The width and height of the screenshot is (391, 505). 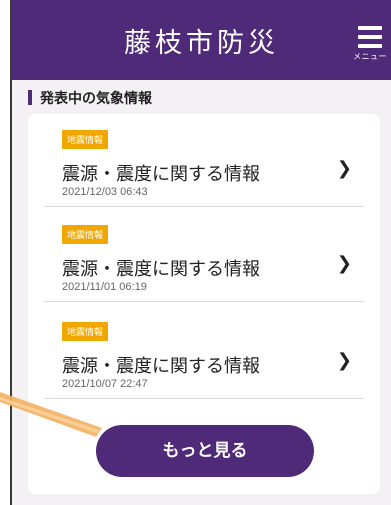 I want to click on app-title: 藤枝市防災, so click(x=201, y=43).